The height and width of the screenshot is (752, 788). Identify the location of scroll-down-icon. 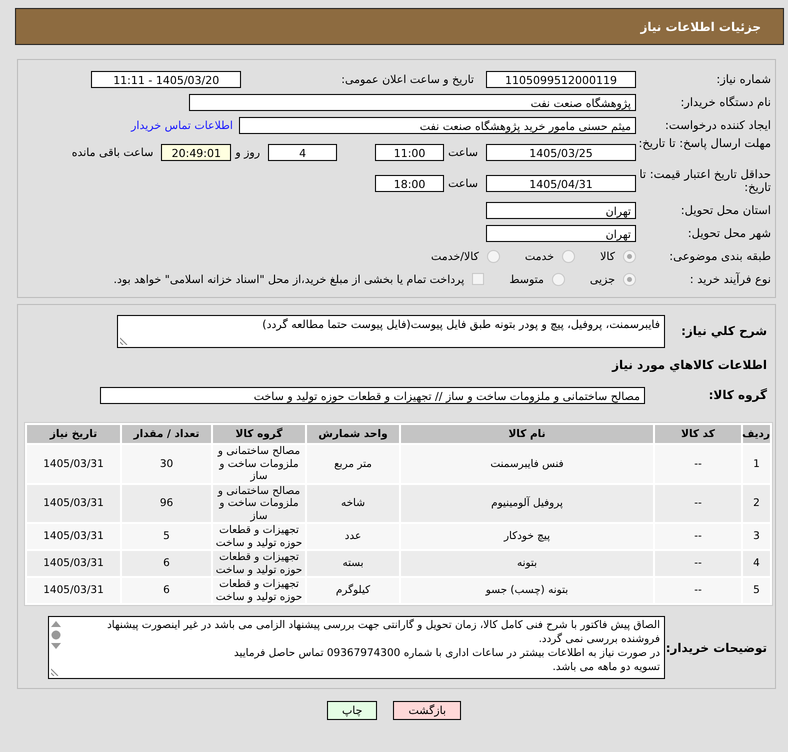
(56, 646).